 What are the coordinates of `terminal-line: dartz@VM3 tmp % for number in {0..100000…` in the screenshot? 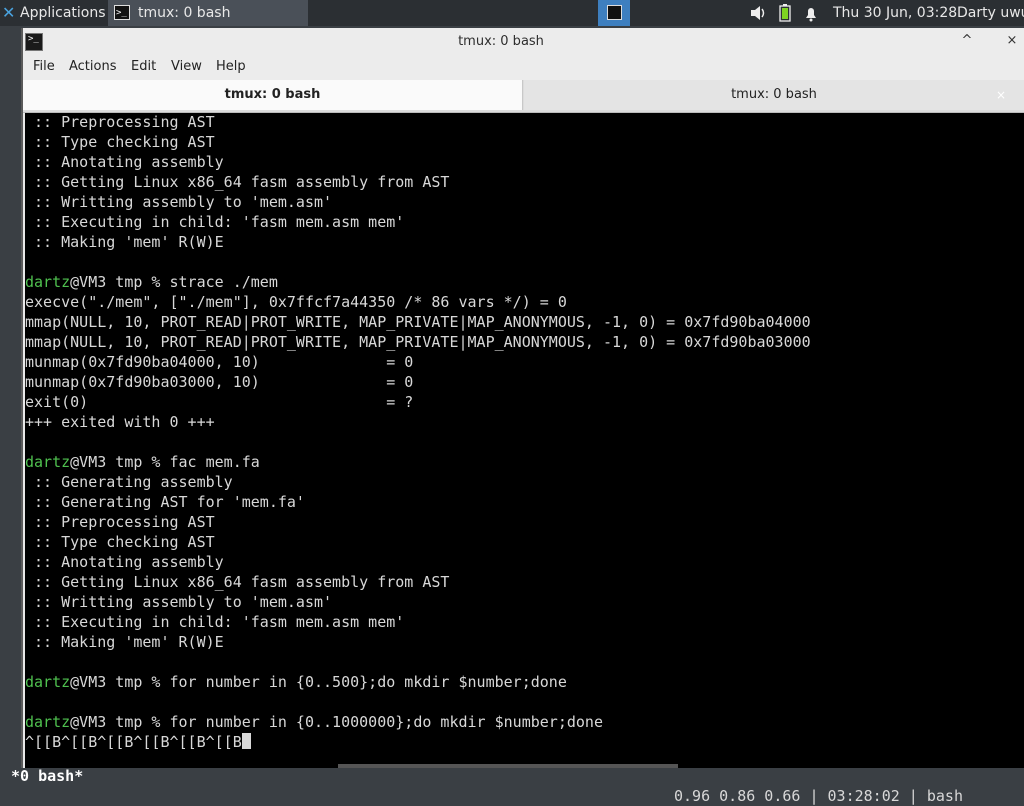 It's located at (314, 722).